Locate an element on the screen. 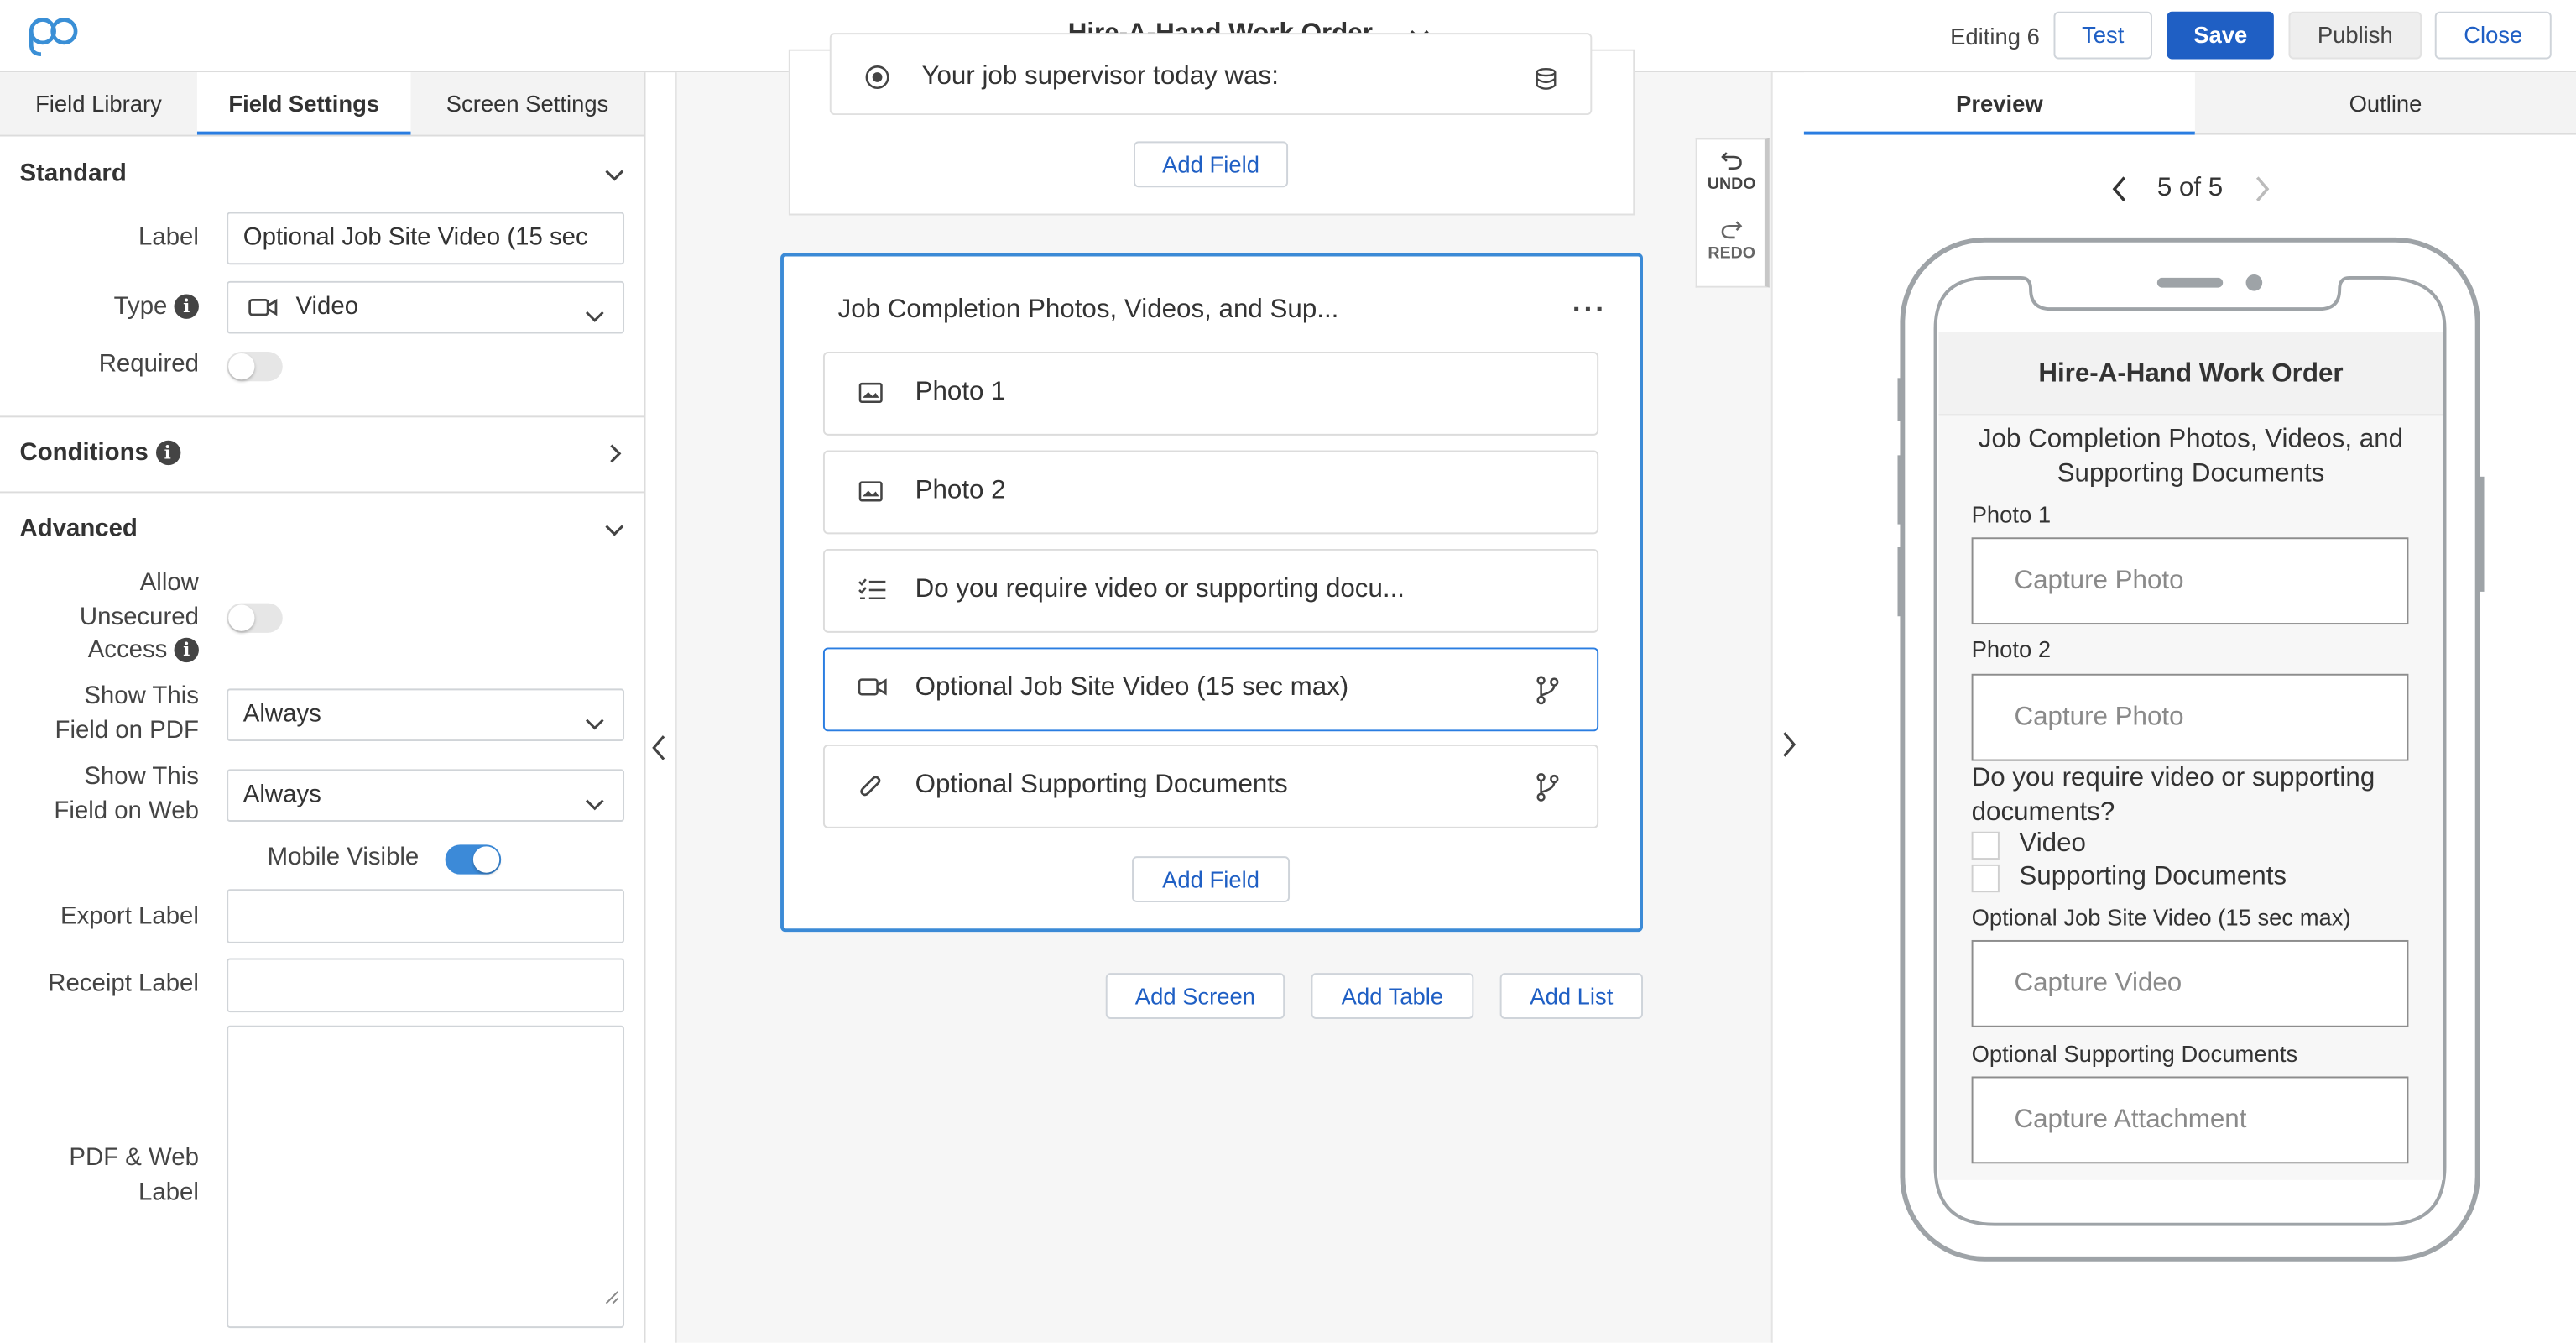  label-input: Optional Job Site Video (15 sec is located at coordinates (426, 238).